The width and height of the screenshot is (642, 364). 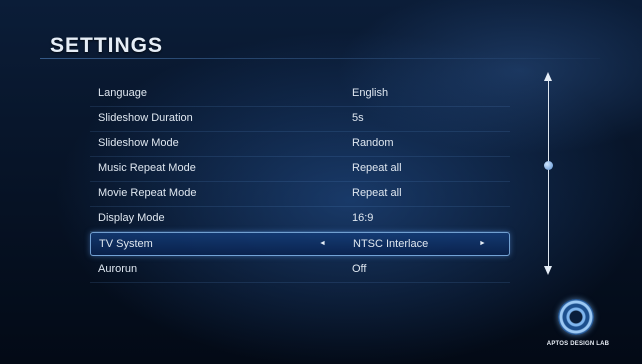 I want to click on circular-logo-icon, so click(x=576, y=317).